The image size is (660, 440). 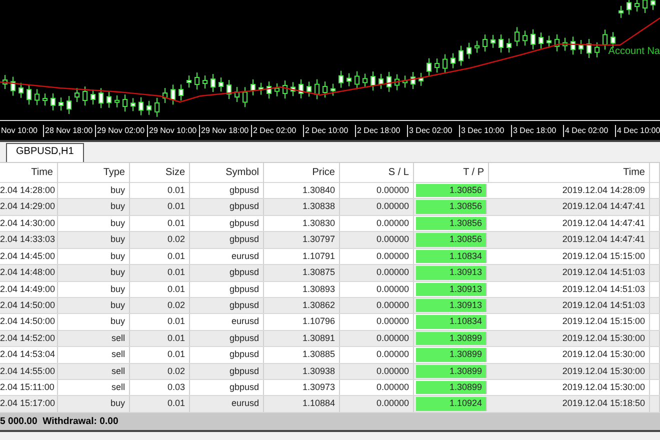 What do you see at coordinates (537, 130) in the screenshot?
I see `time-axis-label: 3 Dec 18:00` at bounding box center [537, 130].